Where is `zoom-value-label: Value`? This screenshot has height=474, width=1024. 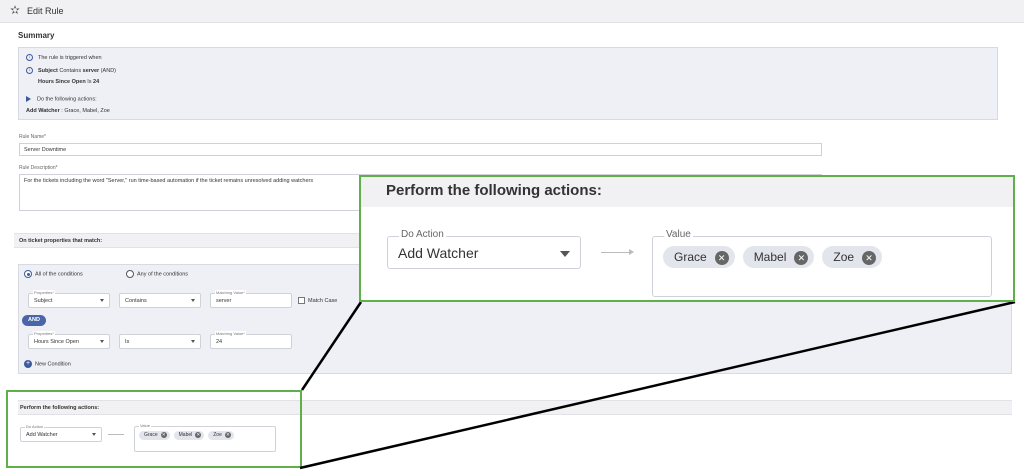 zoom-value-label: Value is located at coordinates (678, 234).